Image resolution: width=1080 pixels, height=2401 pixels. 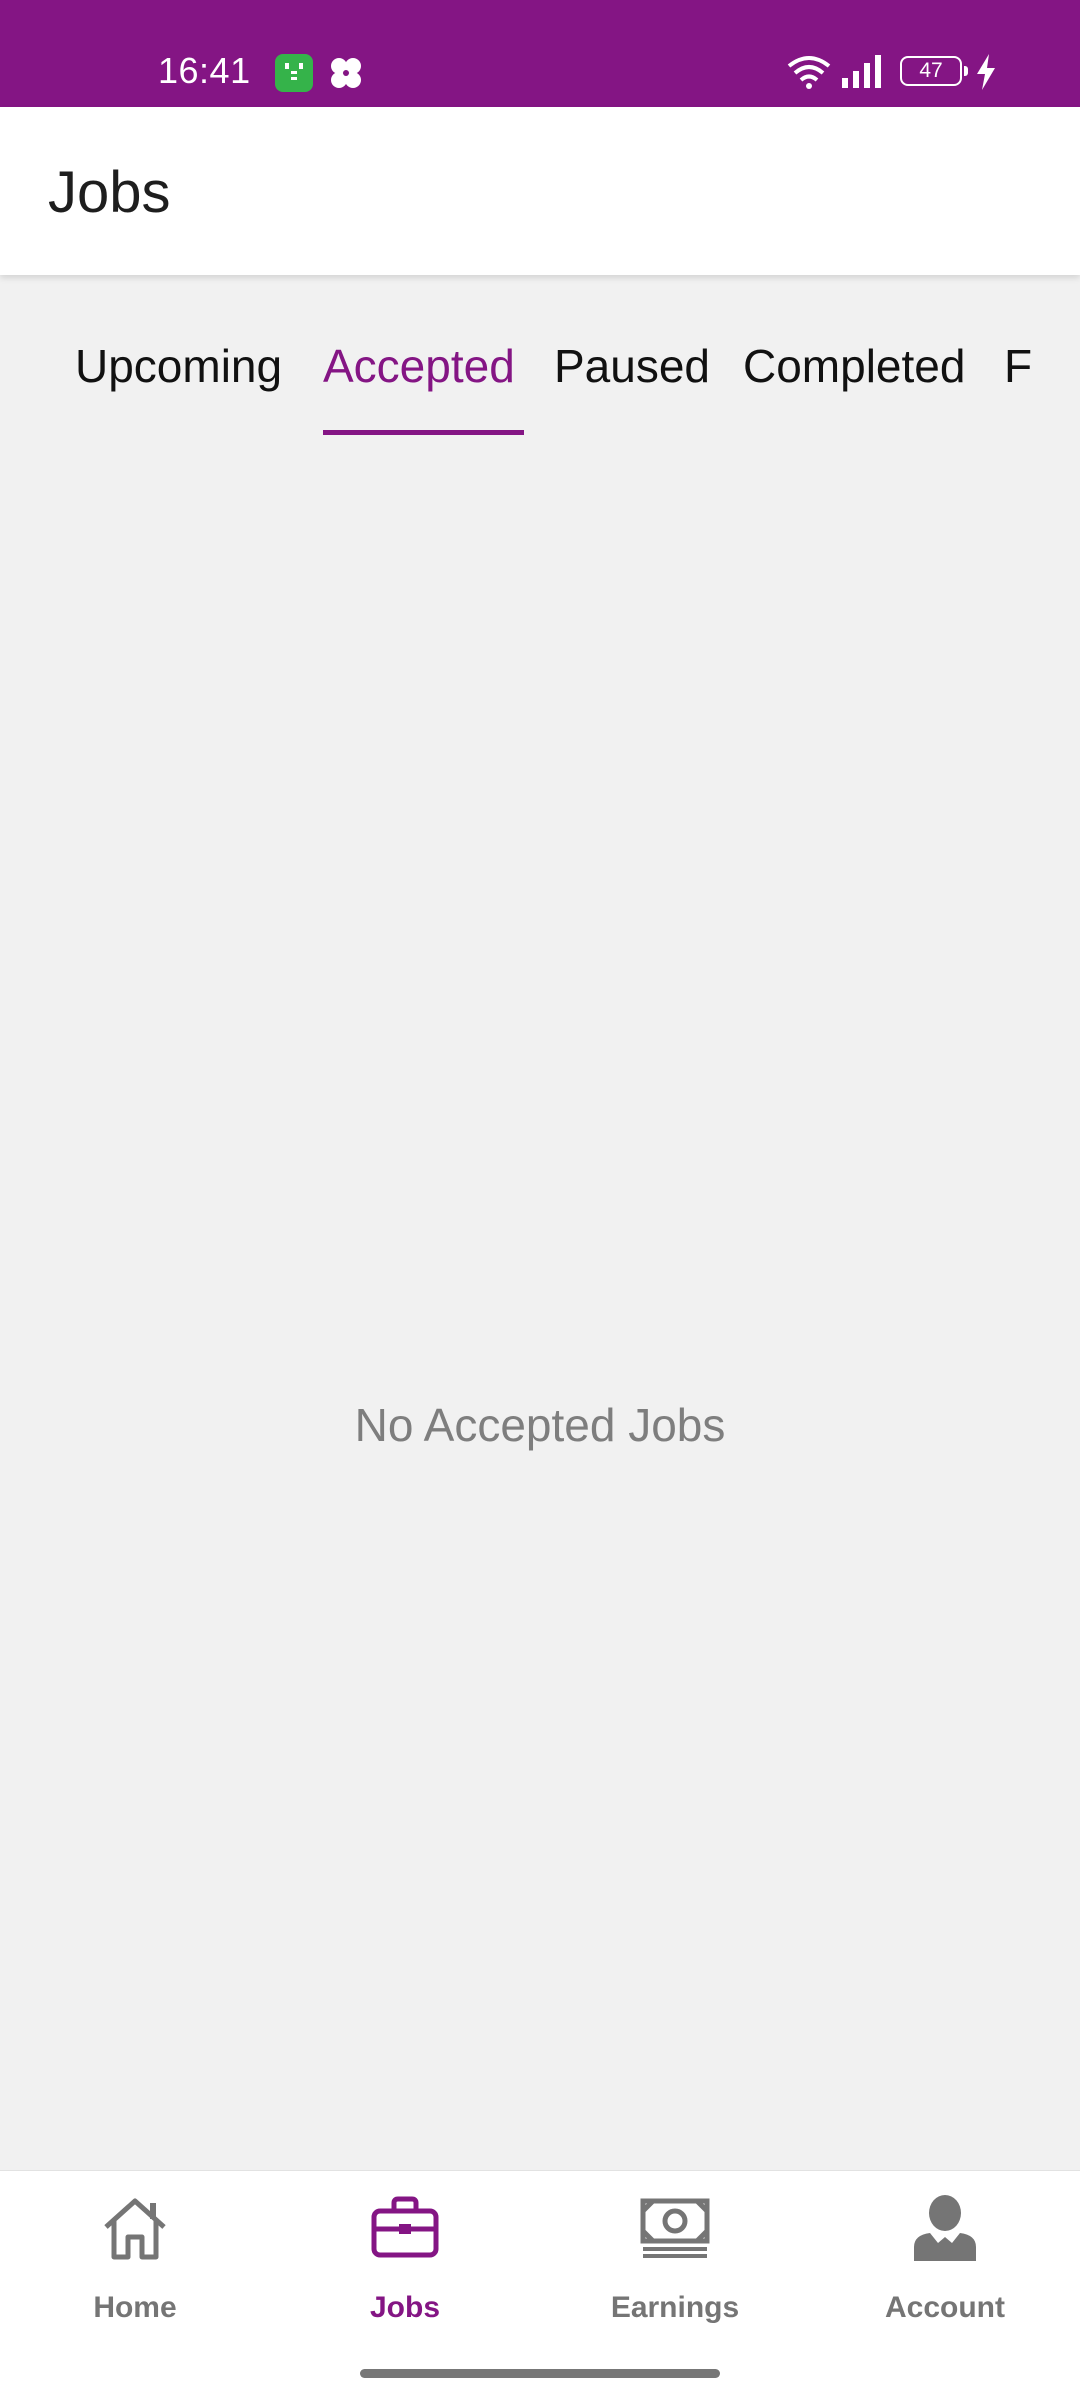 What do you see at coordinates (540, 357) in the screenshot?
I see `job-status-tabs: Upcoming Accepted Paused Completed F` at bounding box center [540, 357].